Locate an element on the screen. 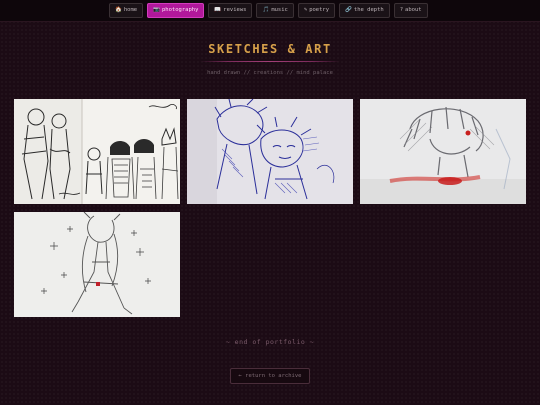 The image size is (540, 405). nav-label: home is located at coordinates (130, 10).